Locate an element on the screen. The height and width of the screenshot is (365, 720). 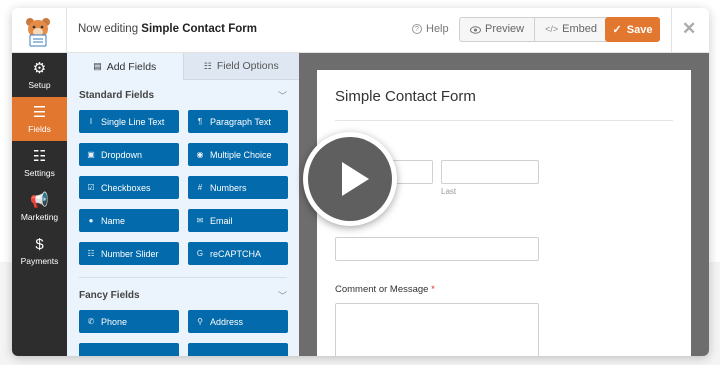
field-button-recaptcha: GreCAPTCHA is located at coordinates (238, 253).